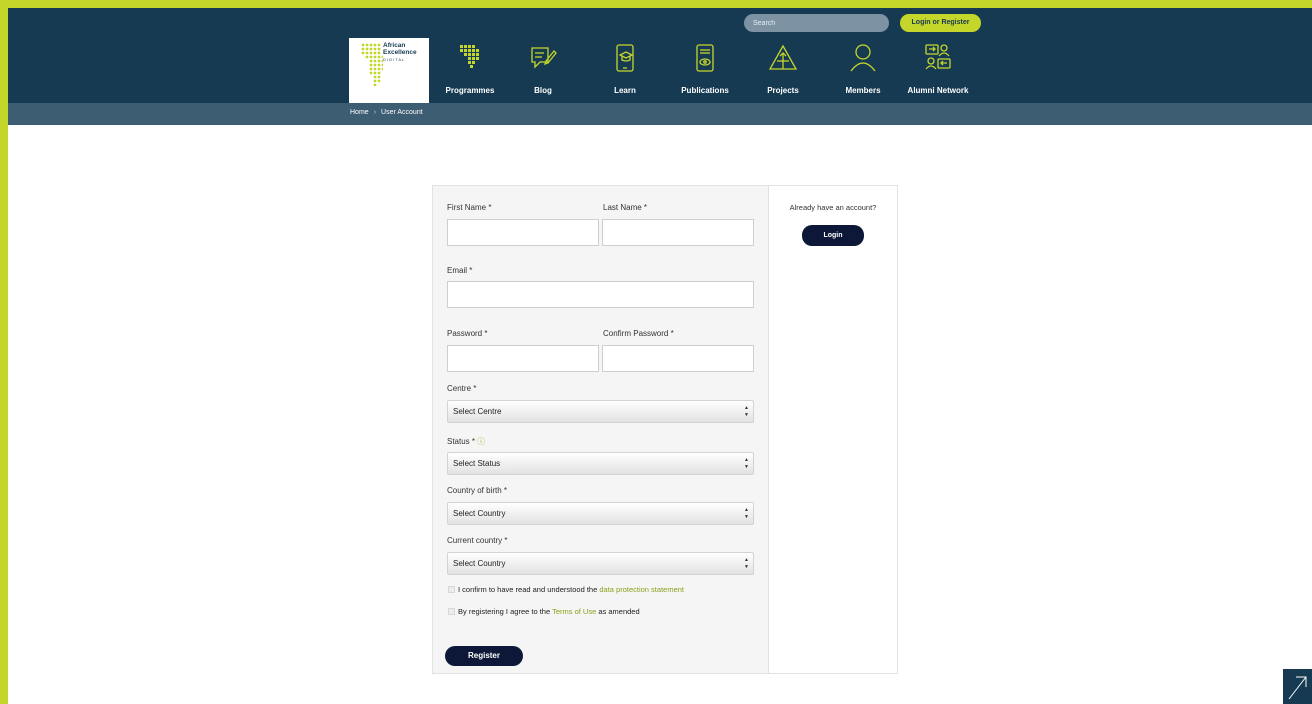 Image resolution: width=1312 pixels, height=704 pixels. What do you see at coordinates (543, 70) in the screenshot?
I see `nav-blog: Blog` at bounding box center [543, 70].